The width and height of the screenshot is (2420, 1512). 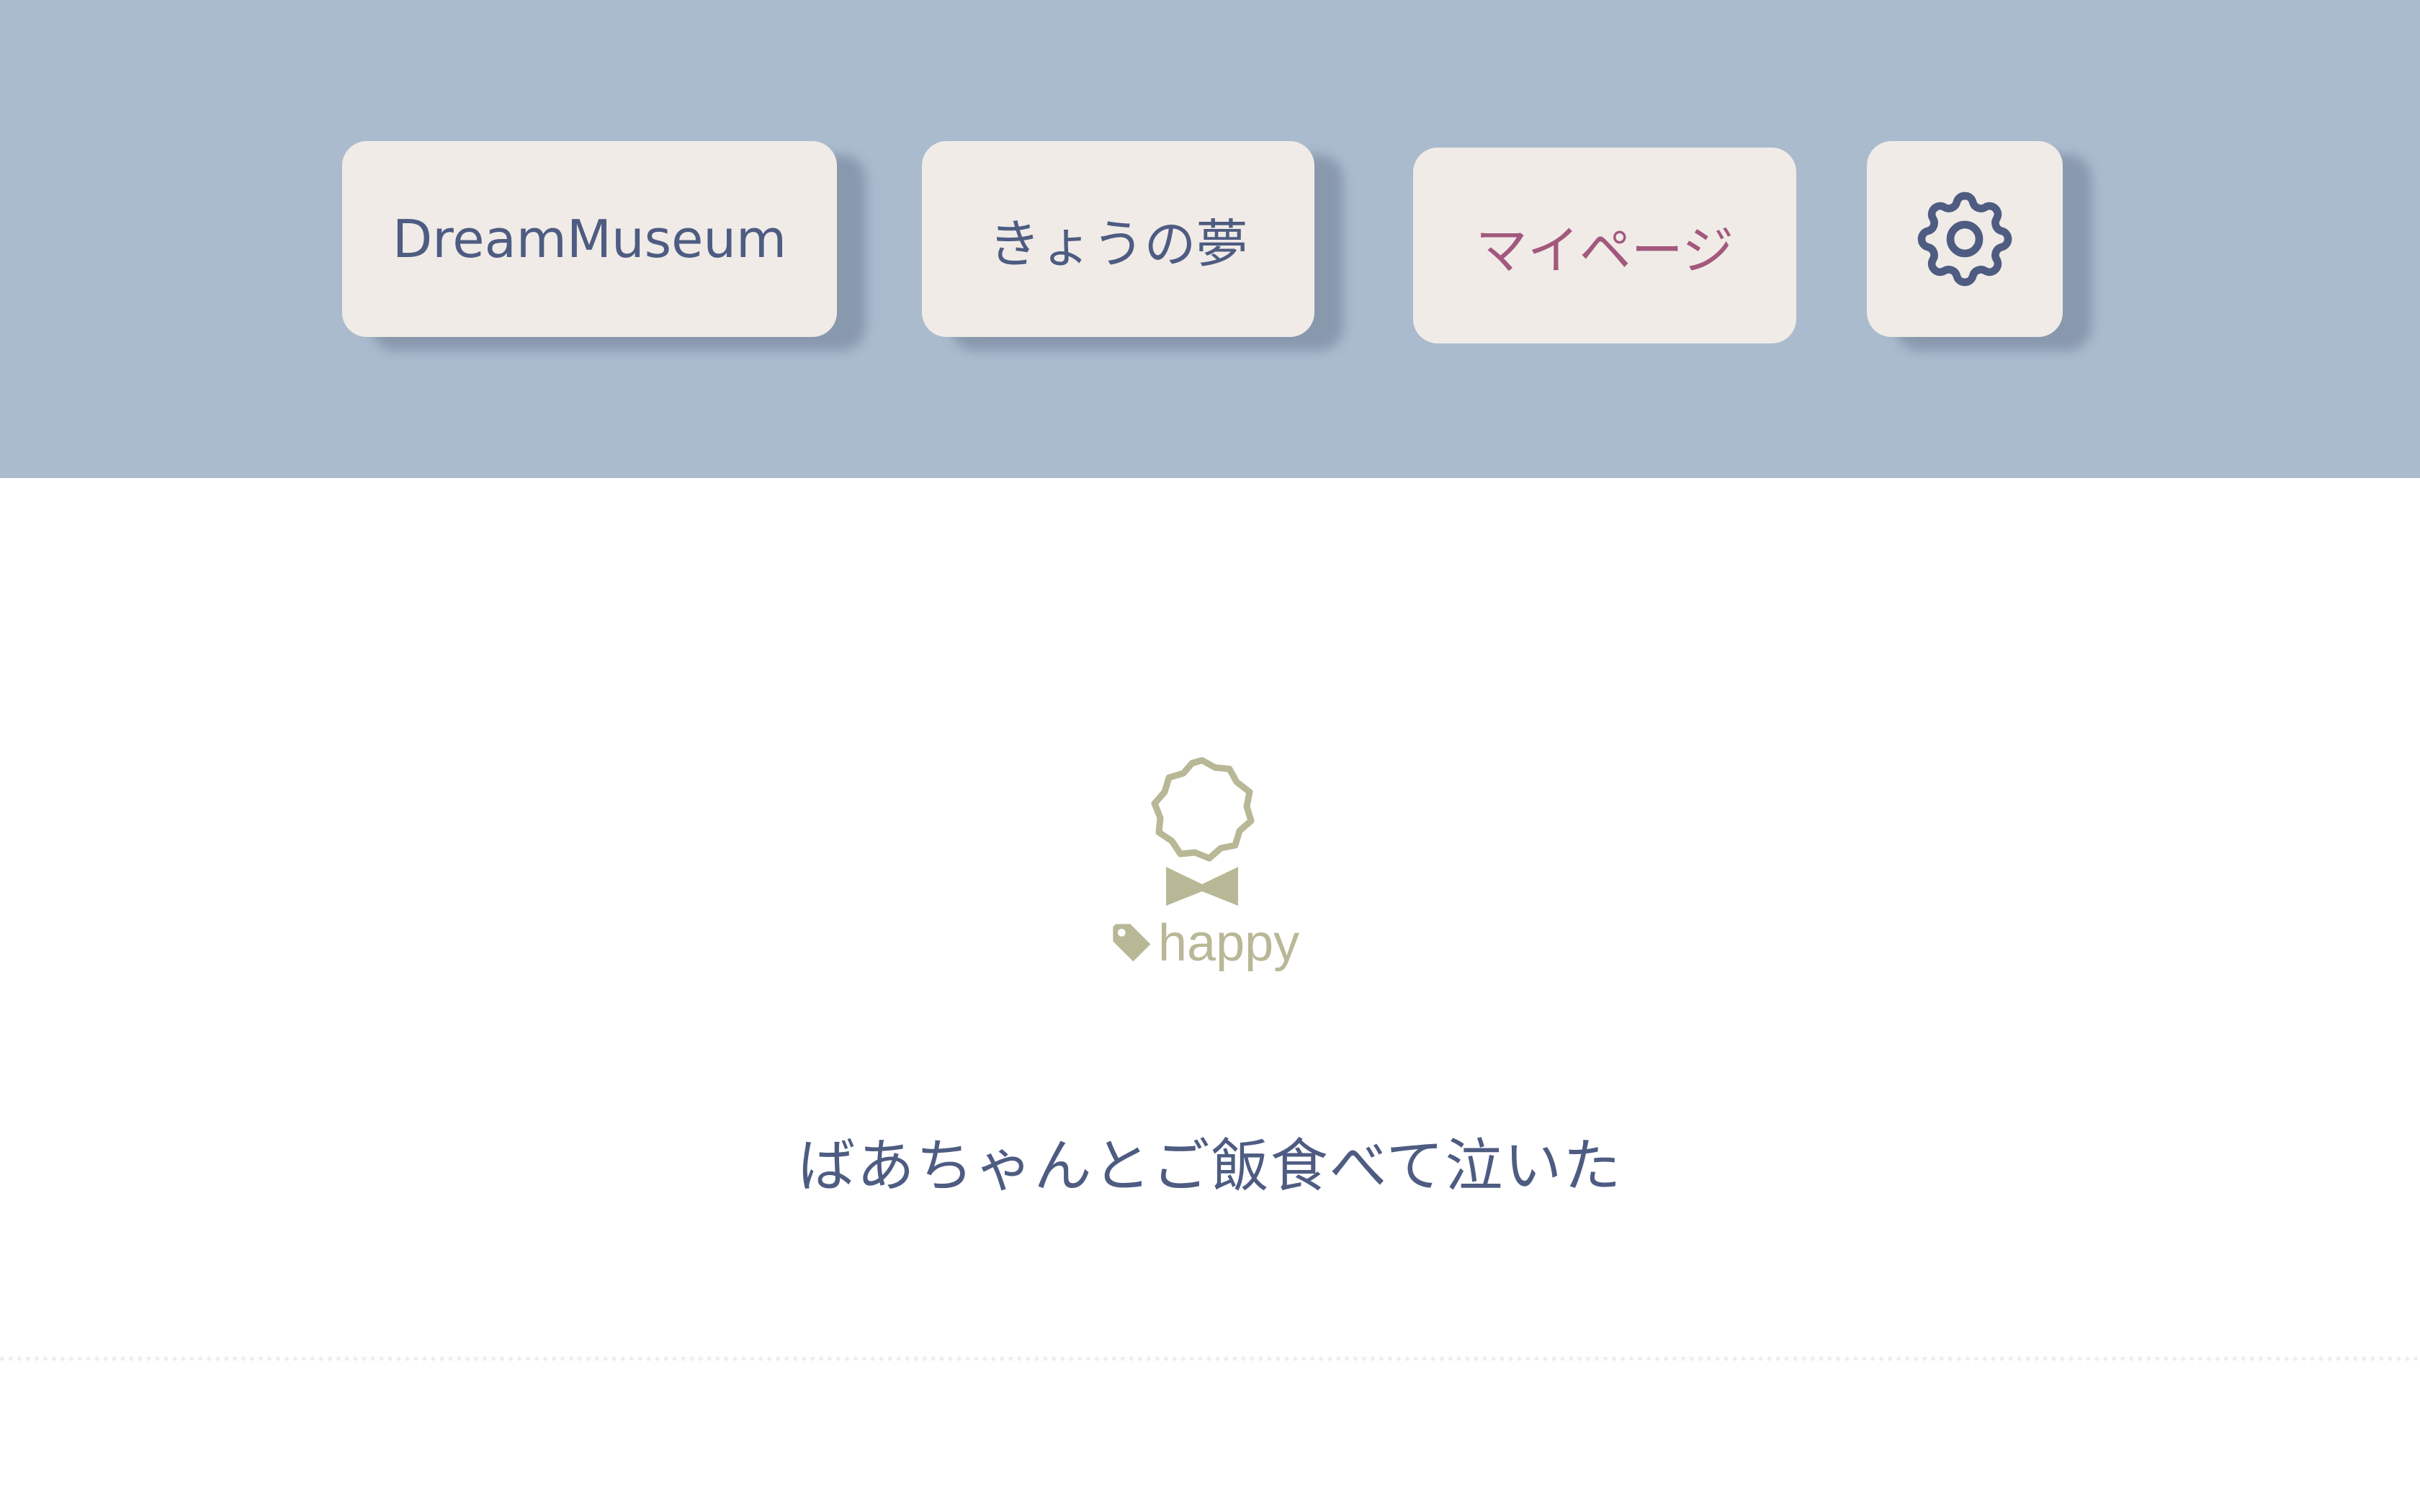 I want to click on tag-chip: happy, so click(x=1204, y=943).